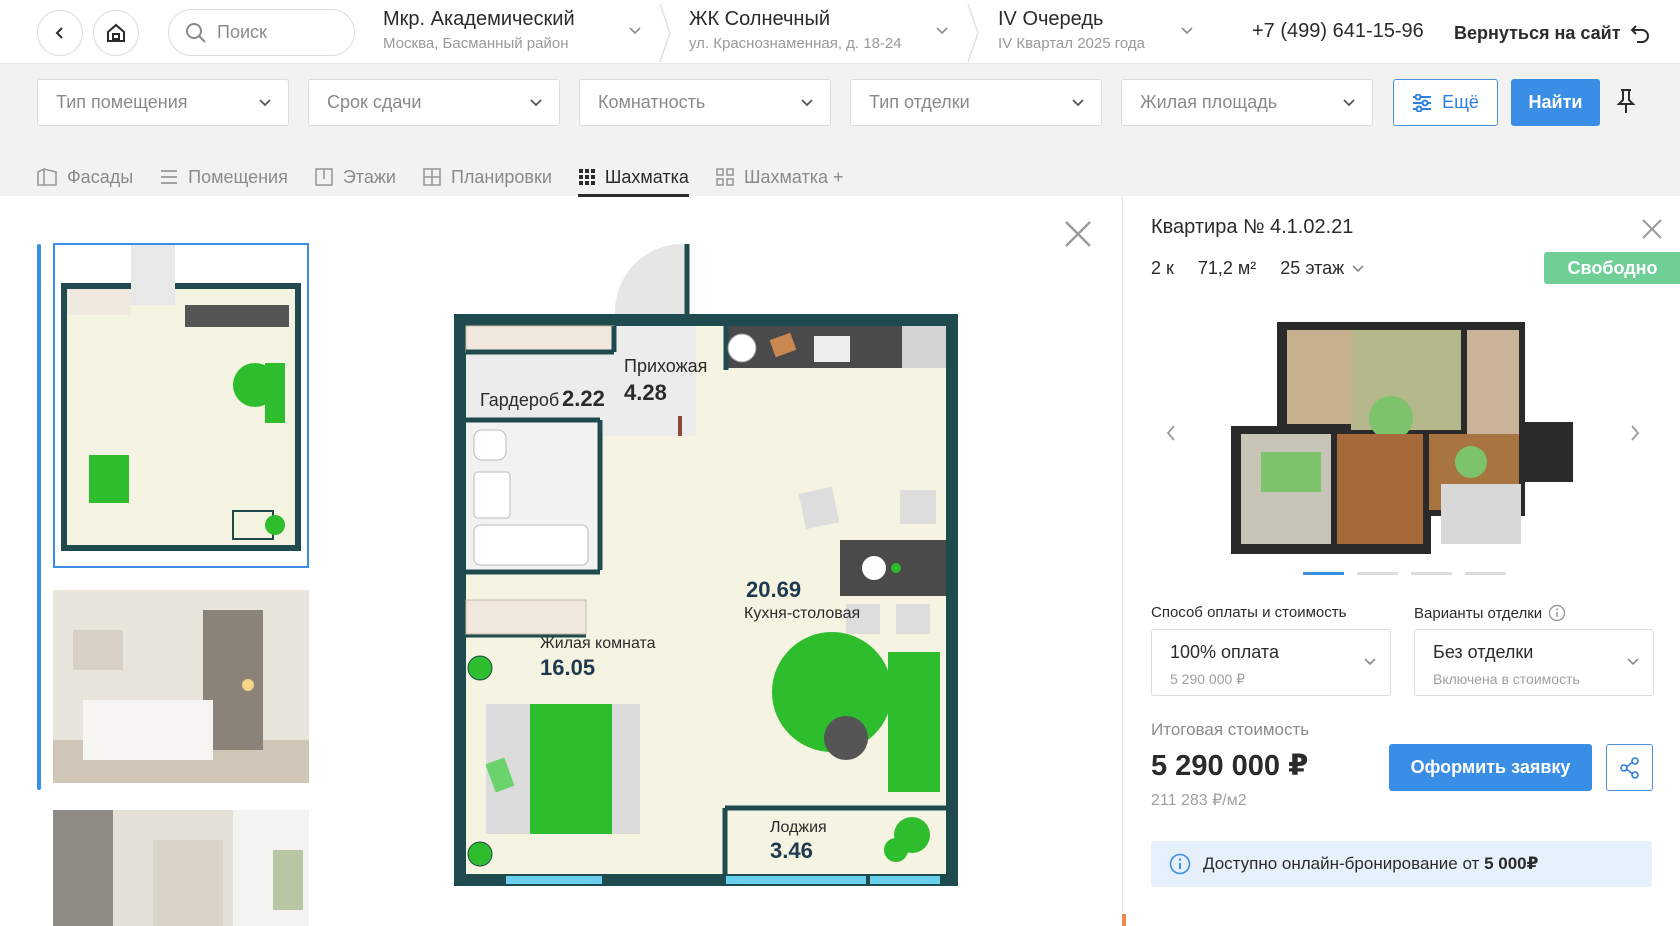  I want to click on stage-title: IV Очередь, so click(1051, 19).